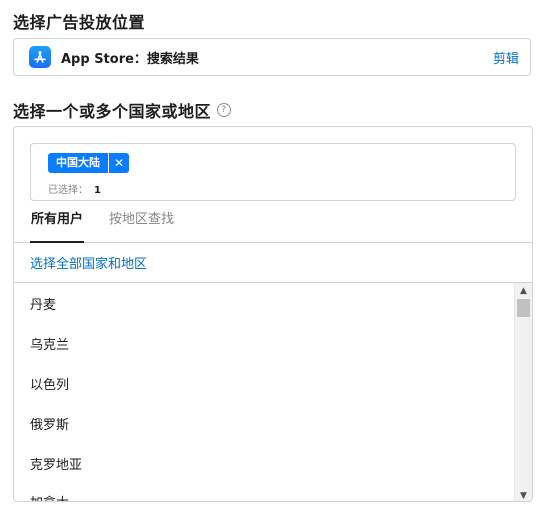  I want to click on edit-placement-link: 剪辑, so click(506, 57).